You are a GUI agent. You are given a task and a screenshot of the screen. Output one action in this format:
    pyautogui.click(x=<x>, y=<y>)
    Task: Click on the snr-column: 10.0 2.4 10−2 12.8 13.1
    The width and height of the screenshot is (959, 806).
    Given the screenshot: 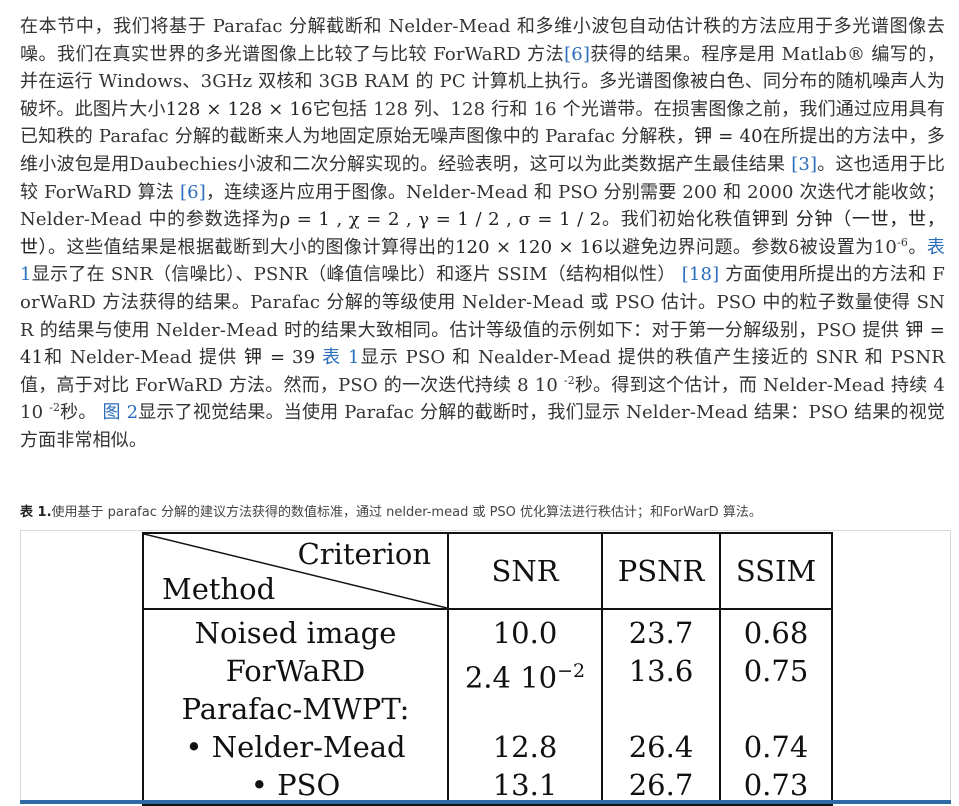 What is the action you would take?
    pyautogui.click(x=525, y=707)
    